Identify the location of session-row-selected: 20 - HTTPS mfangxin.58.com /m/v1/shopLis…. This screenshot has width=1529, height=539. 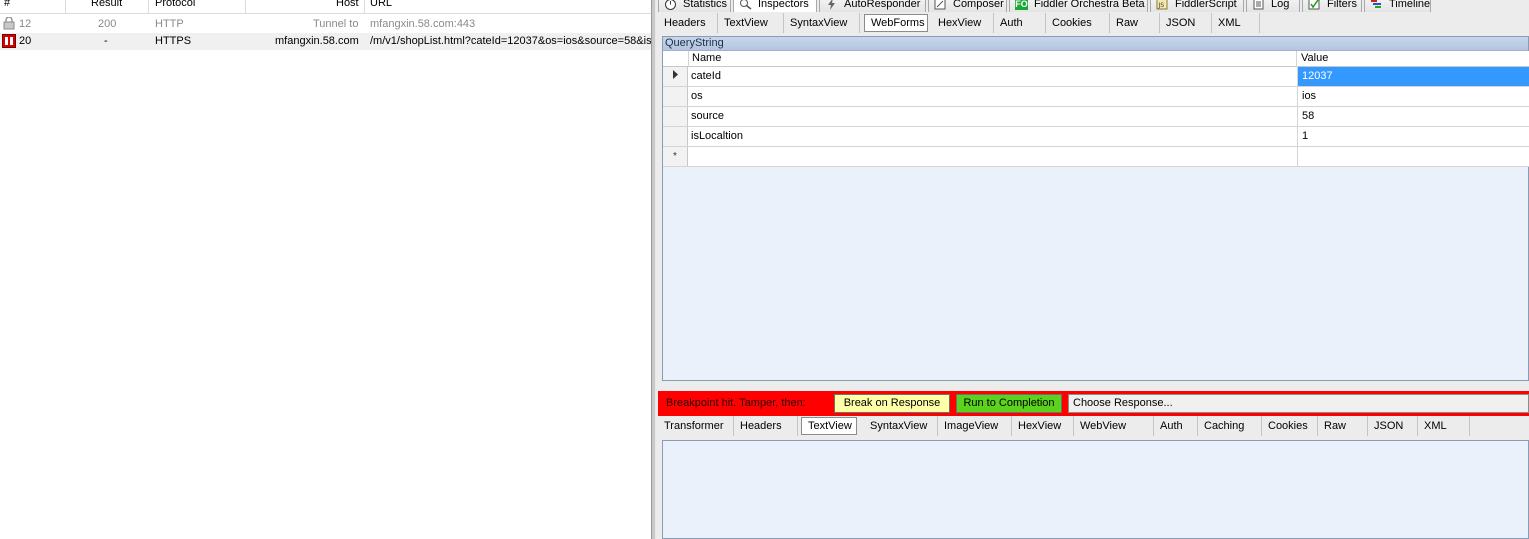
(325, 41).